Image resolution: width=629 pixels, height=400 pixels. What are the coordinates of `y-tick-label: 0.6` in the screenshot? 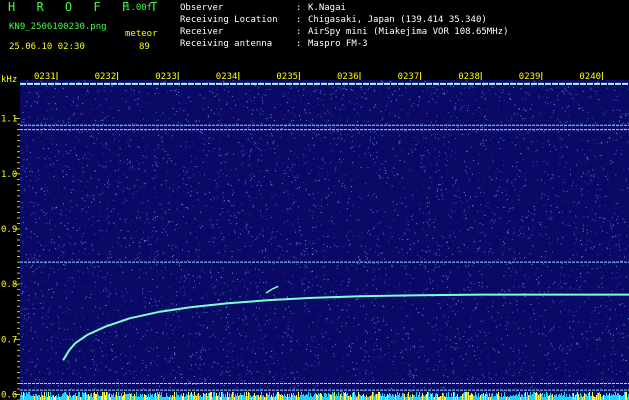 It's located at (9, 395).